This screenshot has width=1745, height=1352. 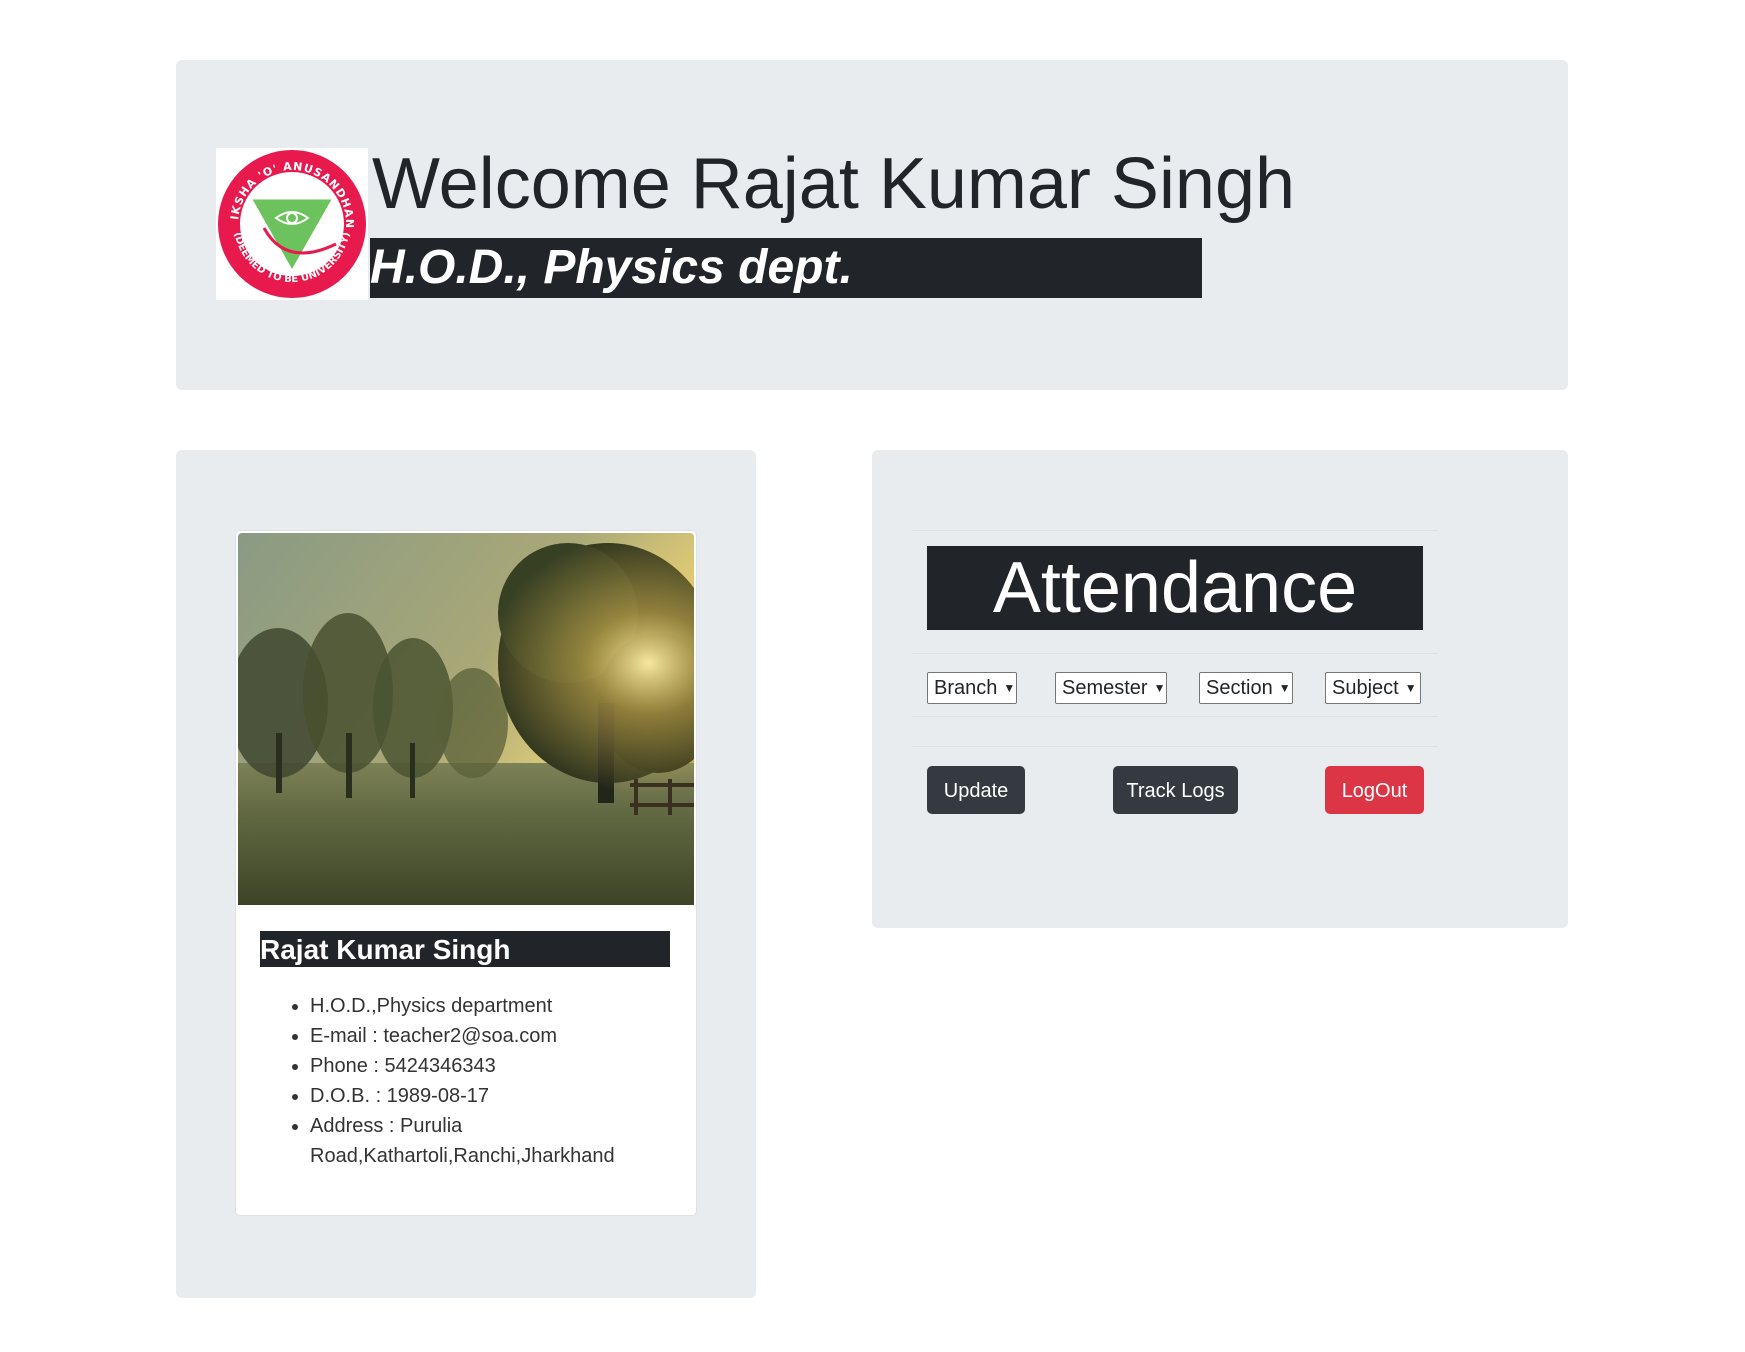 I want to click on subject-select: Subject ▼, so click(x=1373, y=688).